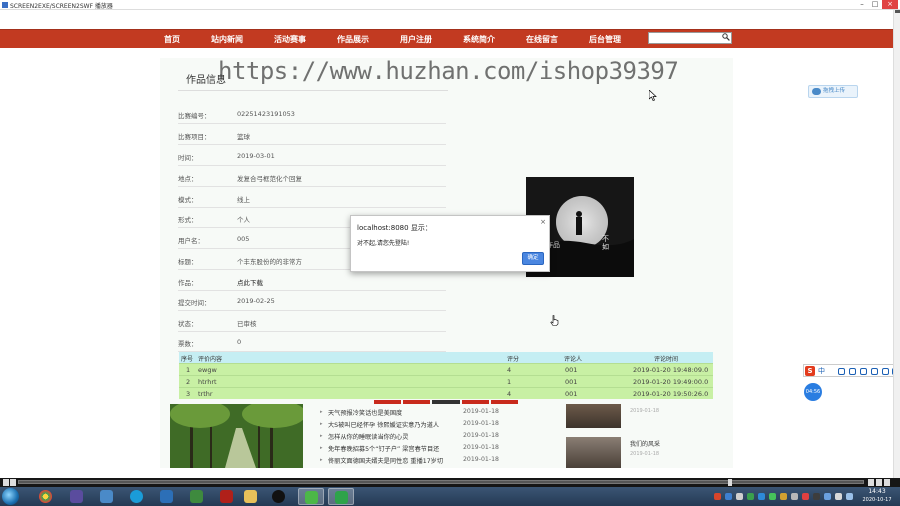 This screenshot has width=900, height=506. I want to click on seek-bar, so click(441, 482).